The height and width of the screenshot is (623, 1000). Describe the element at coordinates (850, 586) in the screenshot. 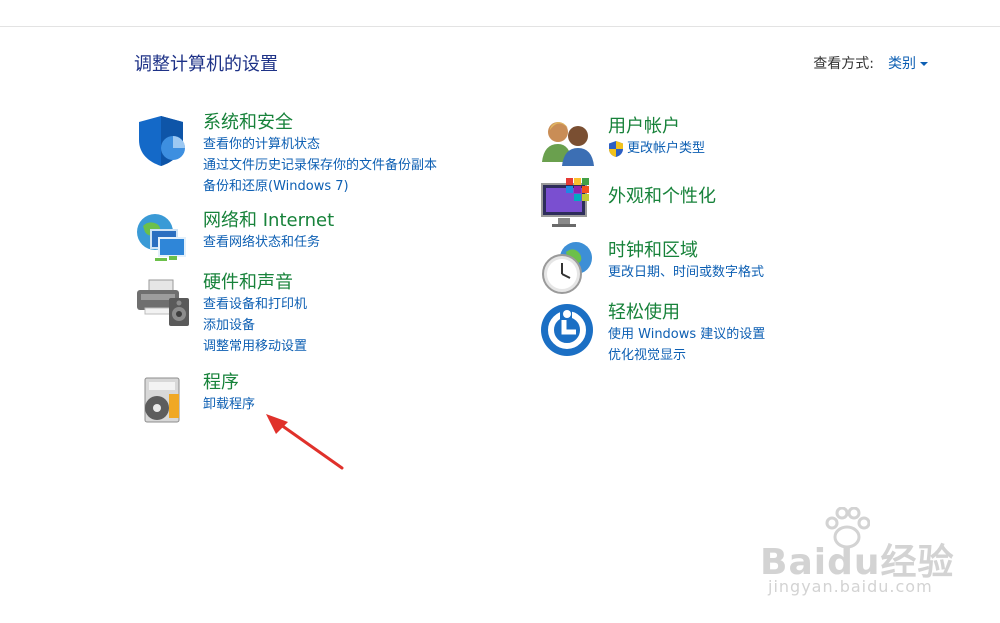

I see `watermark-url: jingyan.baidu.com` at that location.